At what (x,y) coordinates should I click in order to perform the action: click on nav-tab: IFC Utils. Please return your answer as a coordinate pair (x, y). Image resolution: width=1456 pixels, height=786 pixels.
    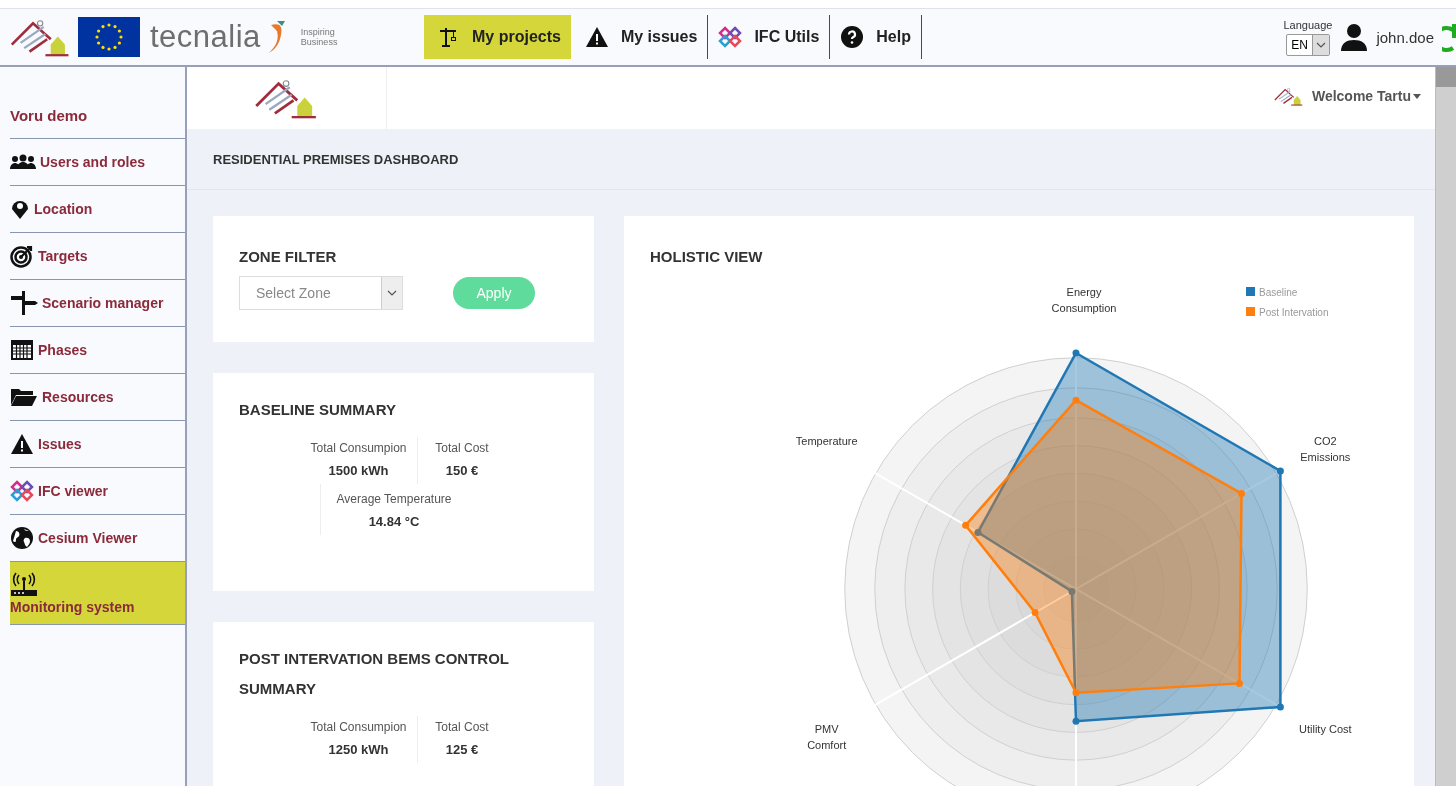
    Looking at the image, I should click on (769, 37).